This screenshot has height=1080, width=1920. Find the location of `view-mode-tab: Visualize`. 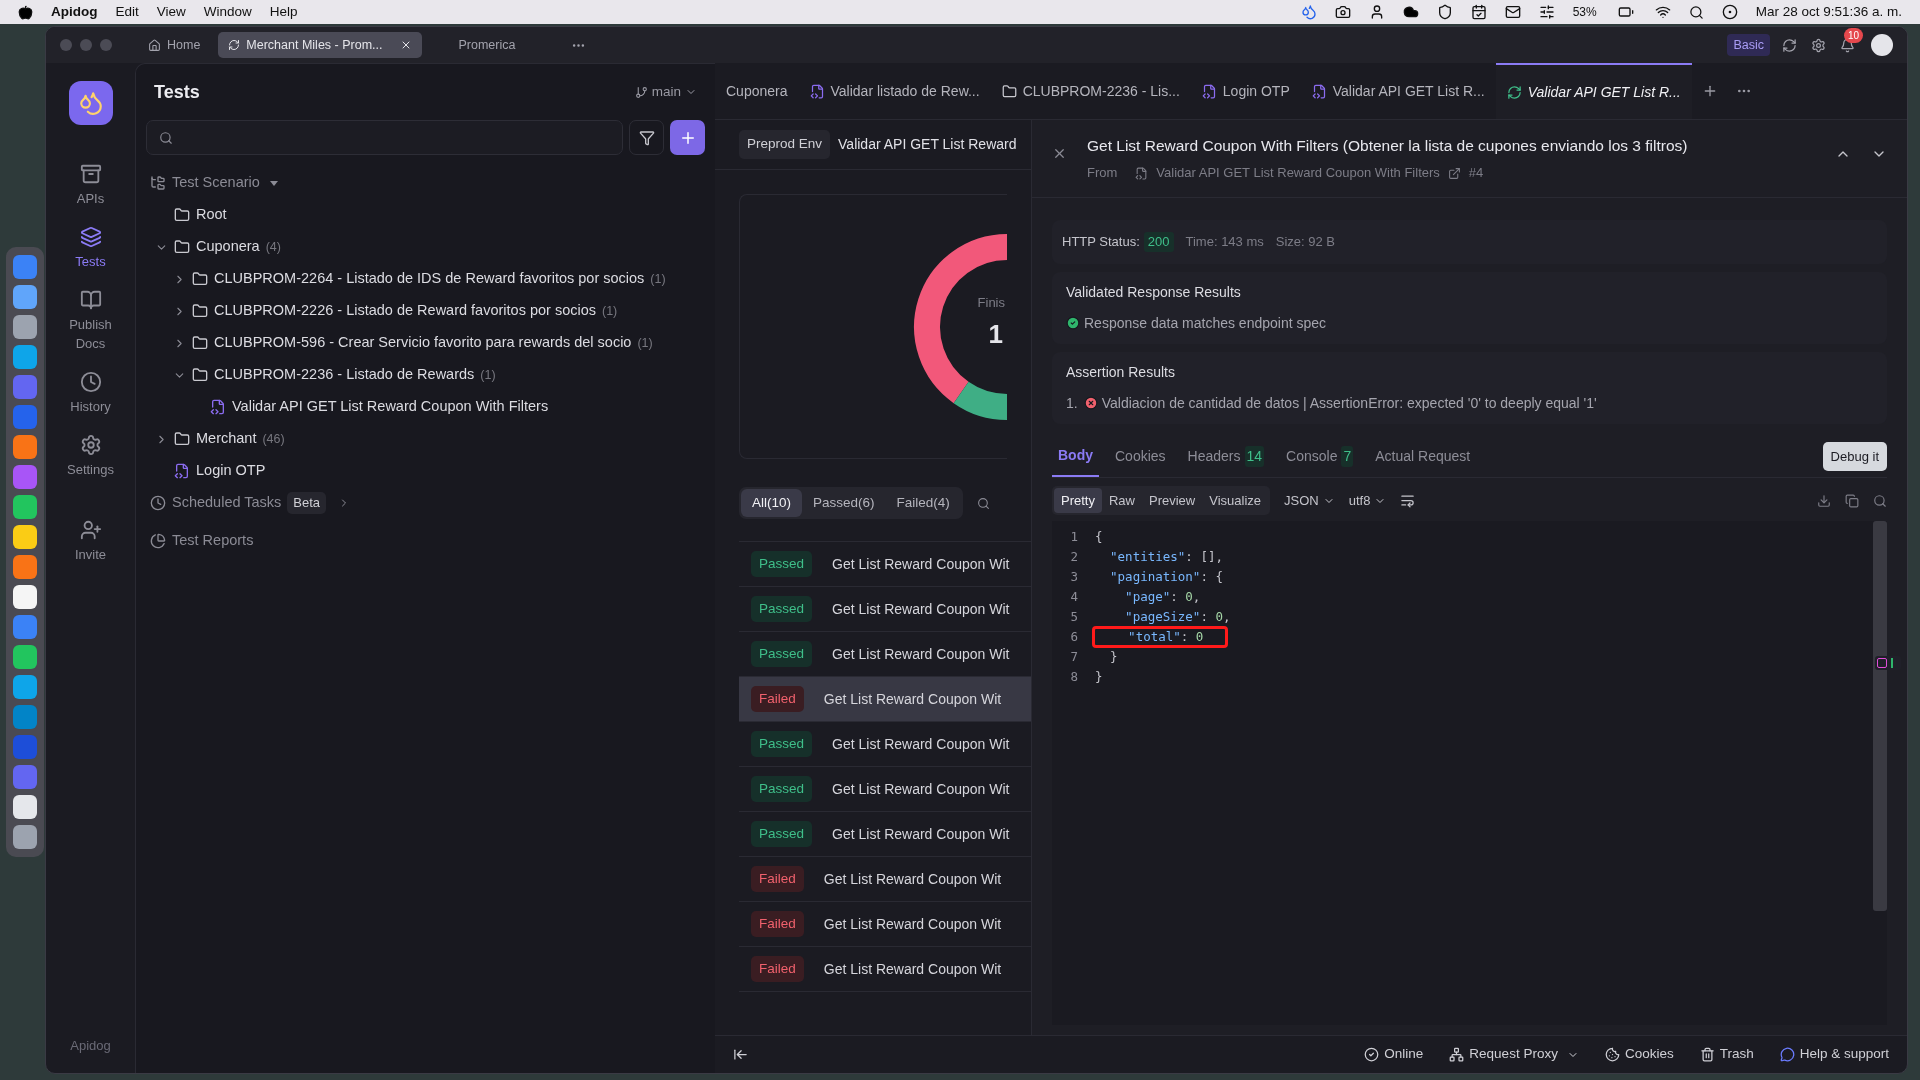

view-mode-tab: Visualize is located at coordinates (1235, 500).